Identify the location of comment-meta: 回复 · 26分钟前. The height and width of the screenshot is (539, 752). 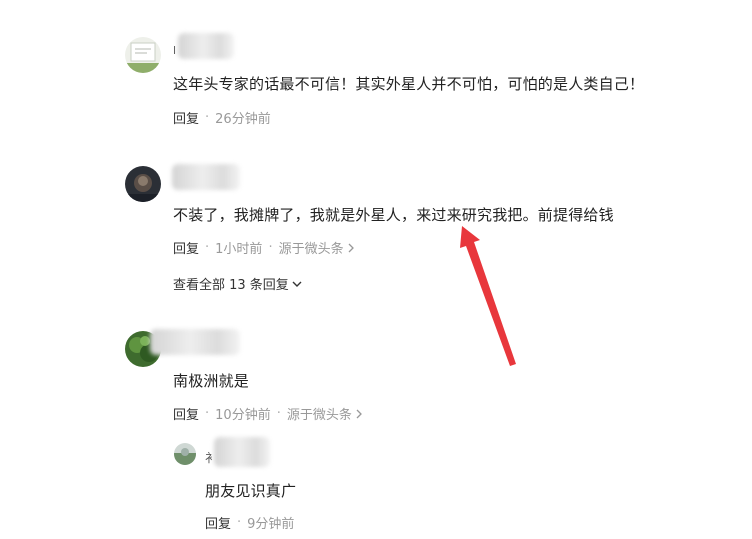
(222, 117).